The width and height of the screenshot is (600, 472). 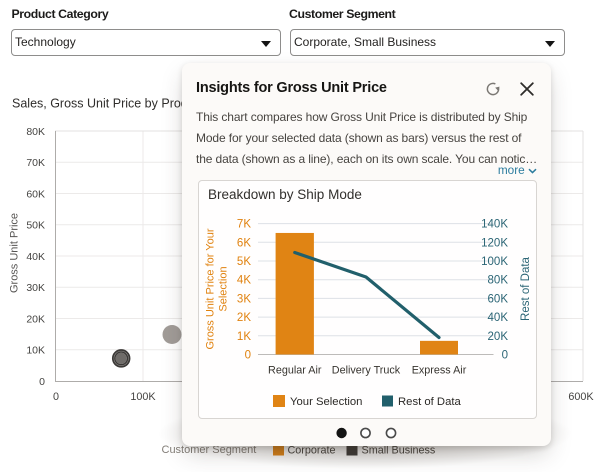 What do you see at coordinates (244, 281) in the screenshot?
I see `svg-text: 4K` at bounding box center [244, 281].